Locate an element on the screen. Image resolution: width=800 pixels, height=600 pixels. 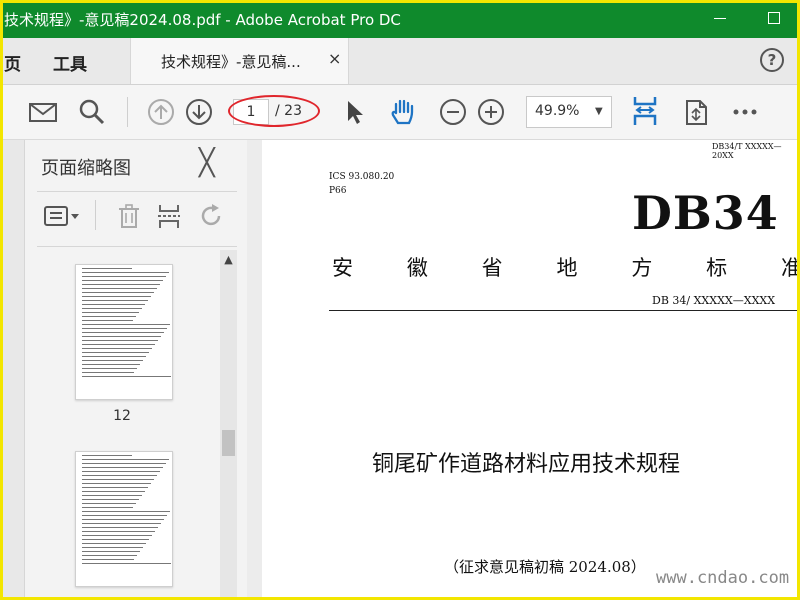
header-rule is located at coordinates (564, 310).